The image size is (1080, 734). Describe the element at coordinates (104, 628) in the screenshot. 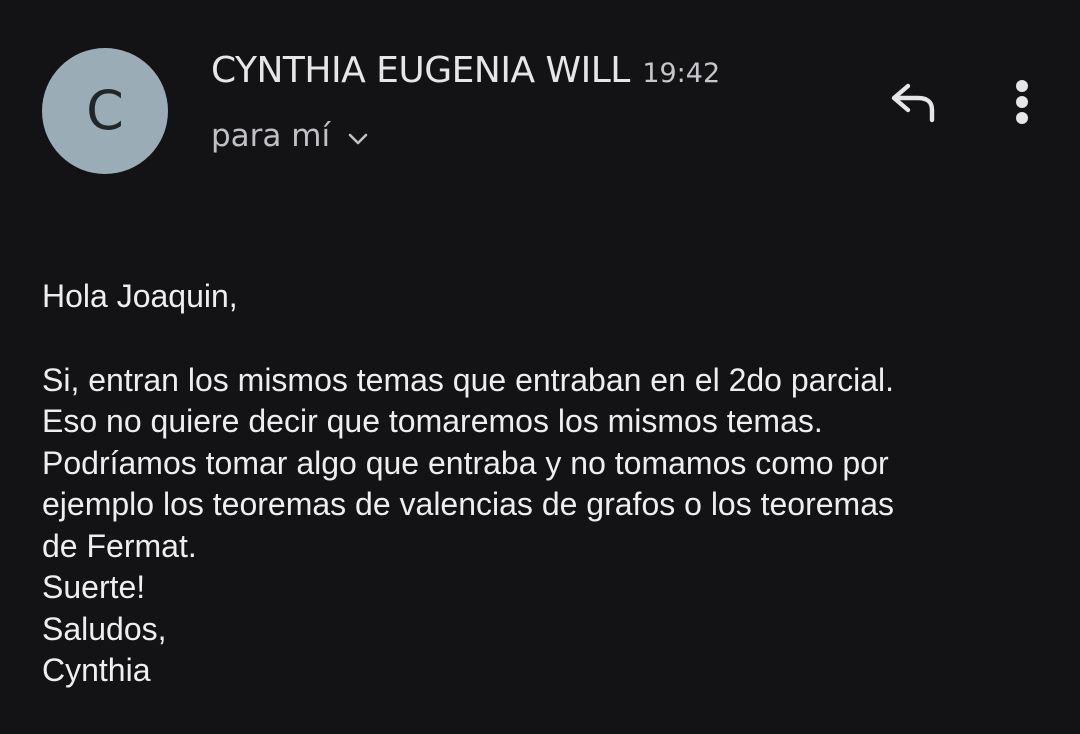

I see `body-line: Saludos,` at that location.